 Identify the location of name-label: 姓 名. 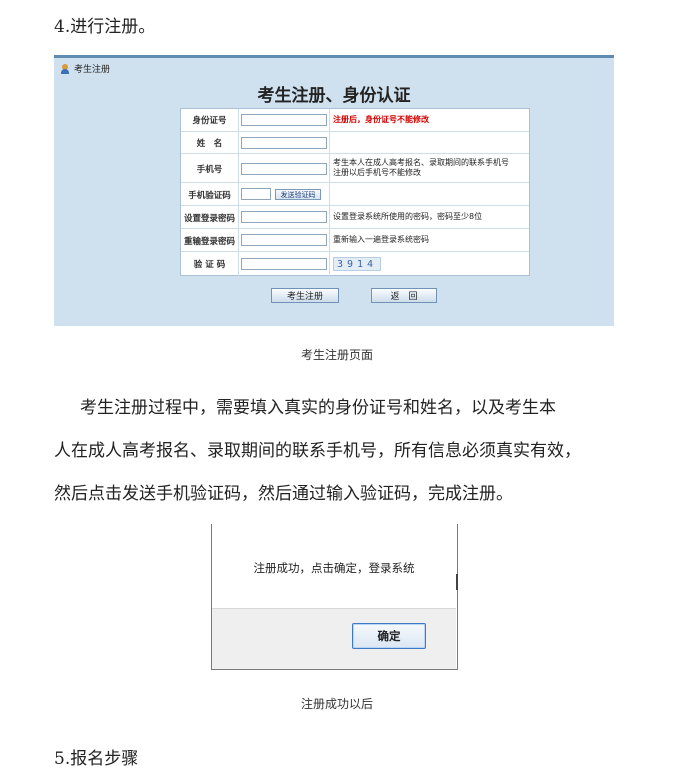
(210, 143).